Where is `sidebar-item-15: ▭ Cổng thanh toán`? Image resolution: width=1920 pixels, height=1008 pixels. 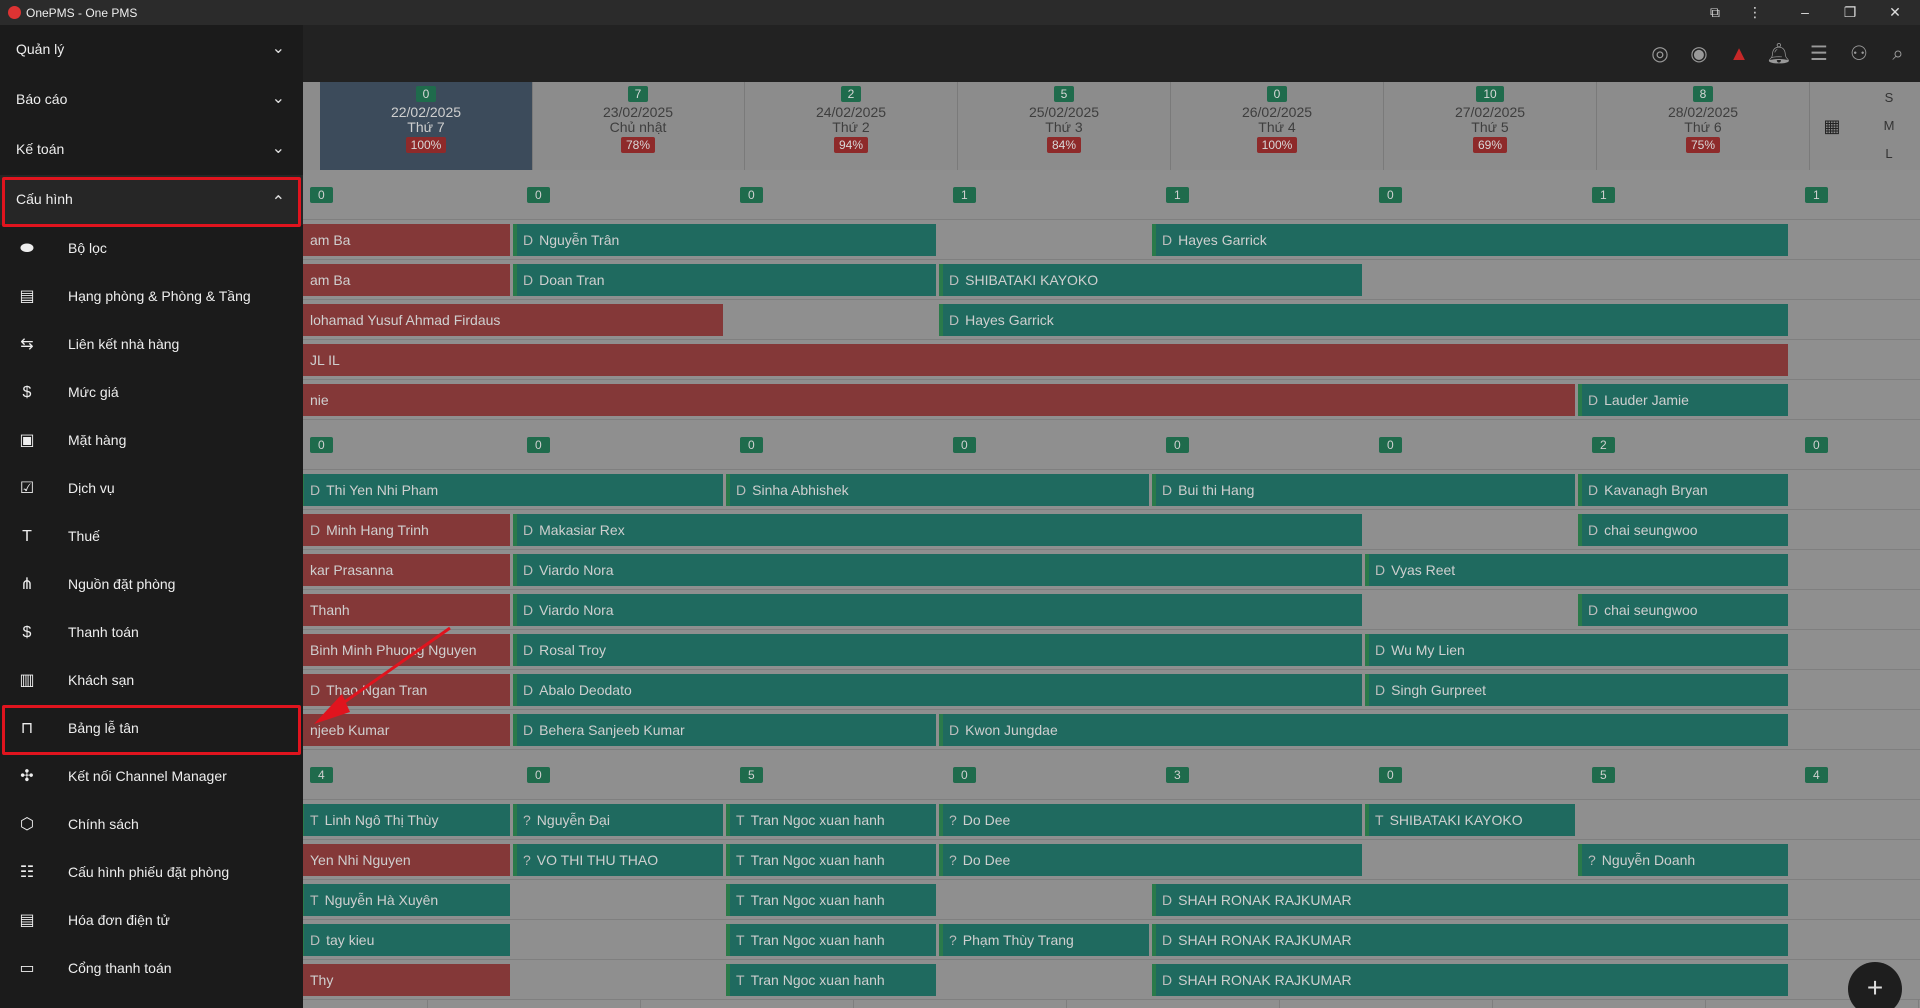
sidebar-item-15: ▭ Cổng thanh toán is located at coordinates (151, 969).